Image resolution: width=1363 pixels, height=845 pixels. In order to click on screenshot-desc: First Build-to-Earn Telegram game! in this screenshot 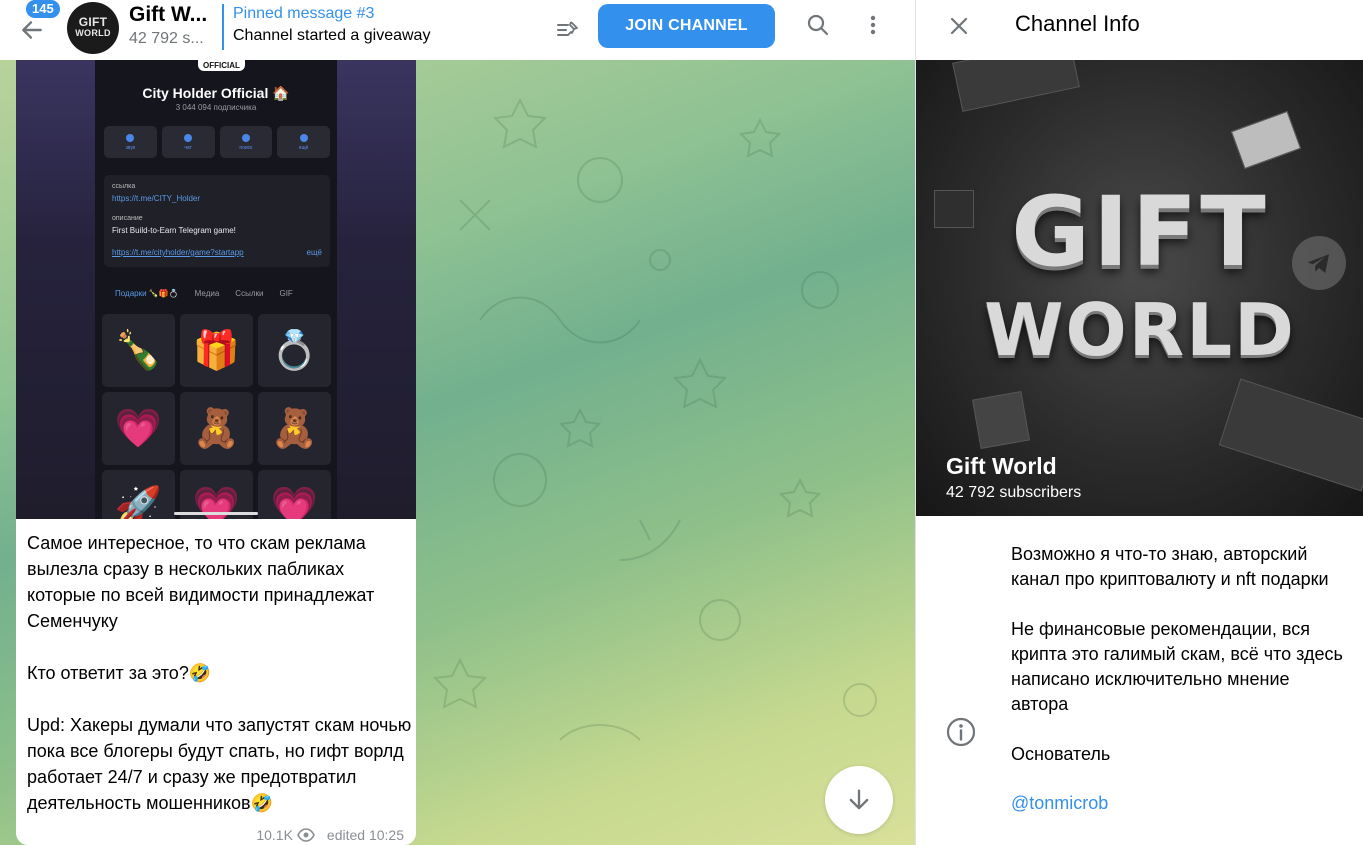, I will do `click(174, 230)`.